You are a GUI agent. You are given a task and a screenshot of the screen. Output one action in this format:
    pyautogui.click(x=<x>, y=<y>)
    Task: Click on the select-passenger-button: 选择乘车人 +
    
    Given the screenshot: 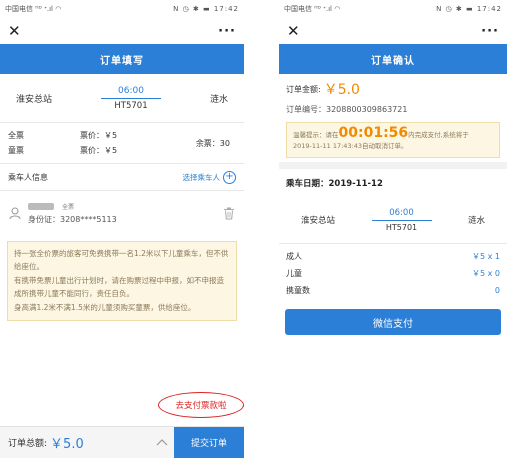 What is the action you would take?
    pyautogui.click(x=209, y=177)
    